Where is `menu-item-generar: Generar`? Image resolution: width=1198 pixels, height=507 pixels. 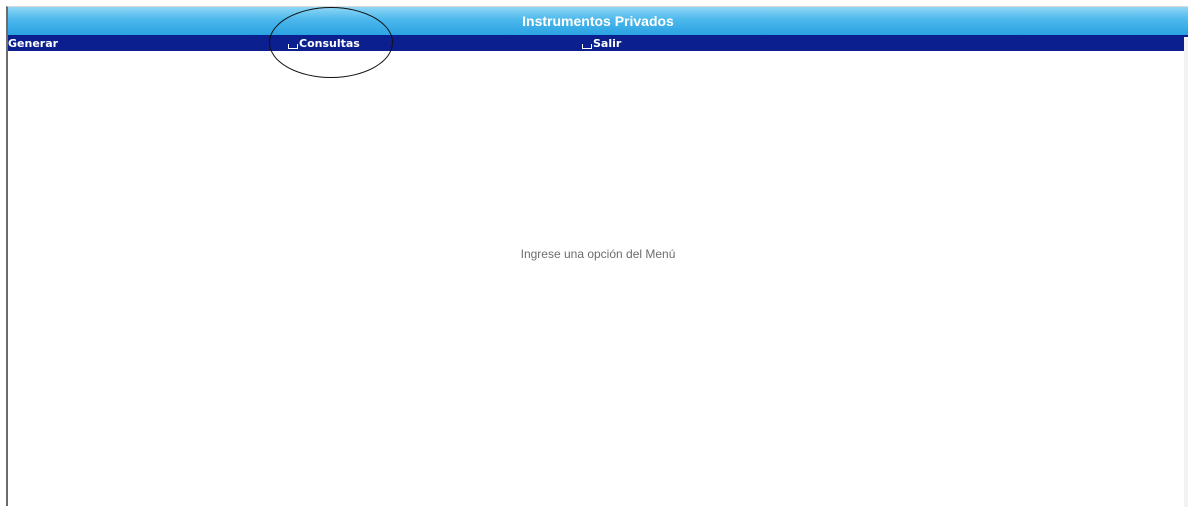
menu-item-generar: Generar is located at coordinates (33, 43).